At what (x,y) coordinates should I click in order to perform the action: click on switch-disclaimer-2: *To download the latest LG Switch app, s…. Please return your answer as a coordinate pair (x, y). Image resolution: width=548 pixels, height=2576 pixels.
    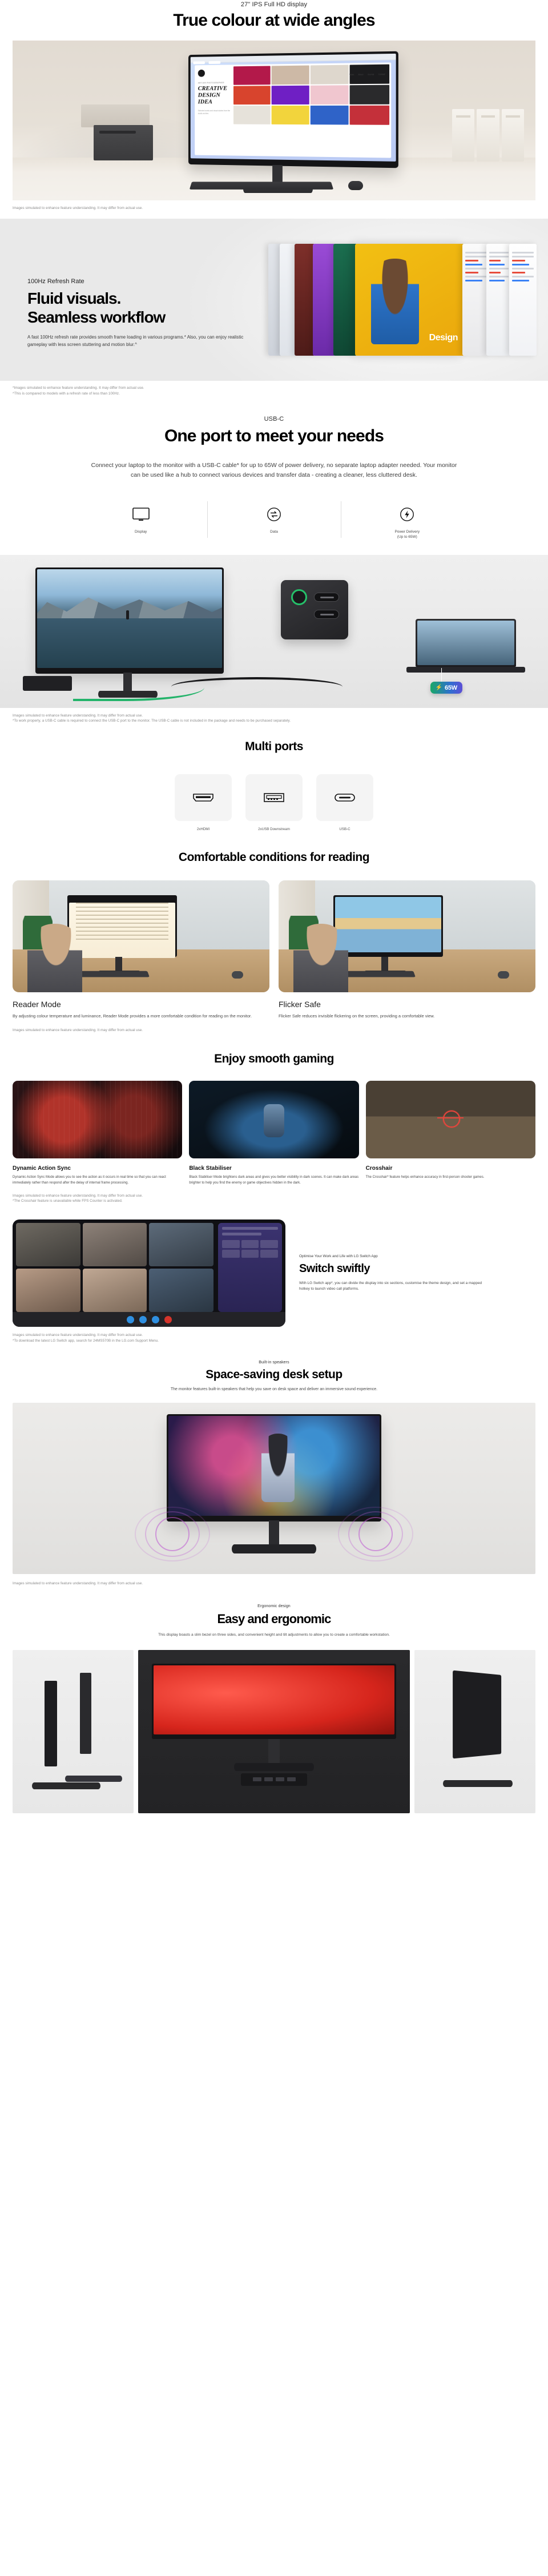
    Looking at the image, I should click on (86, 1340).